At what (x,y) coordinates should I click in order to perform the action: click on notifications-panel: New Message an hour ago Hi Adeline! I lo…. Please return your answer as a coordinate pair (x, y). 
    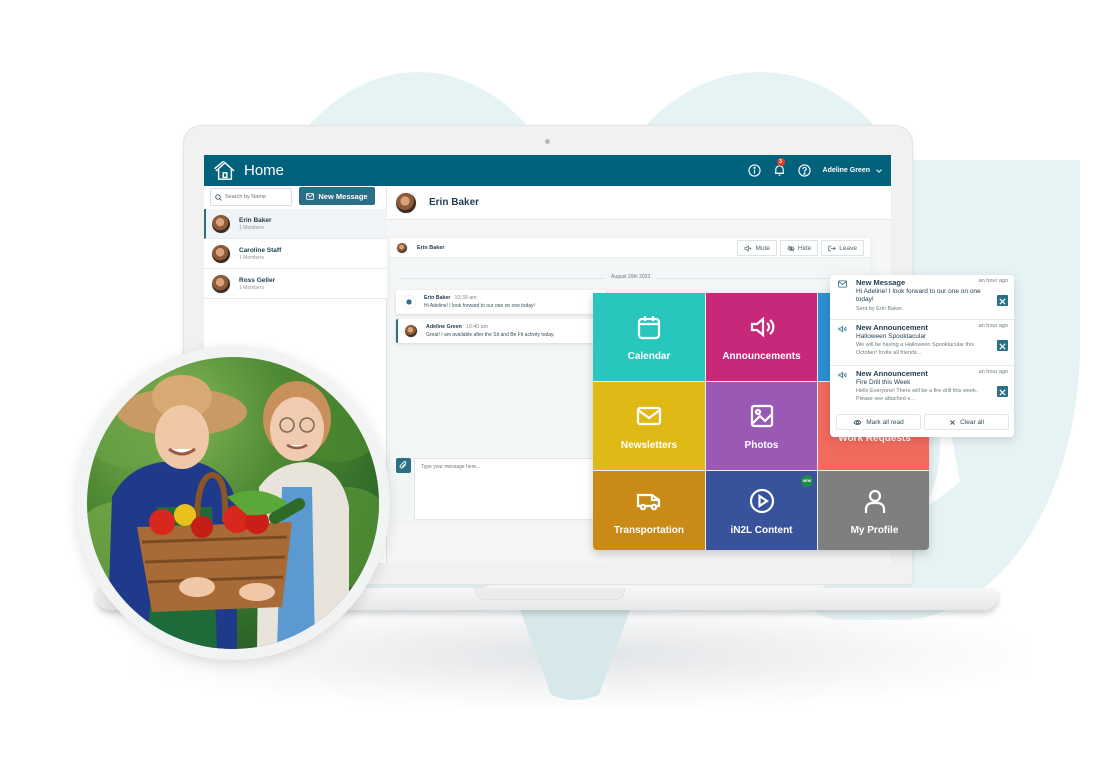
    Looking at the image, I should click on (922, 356).